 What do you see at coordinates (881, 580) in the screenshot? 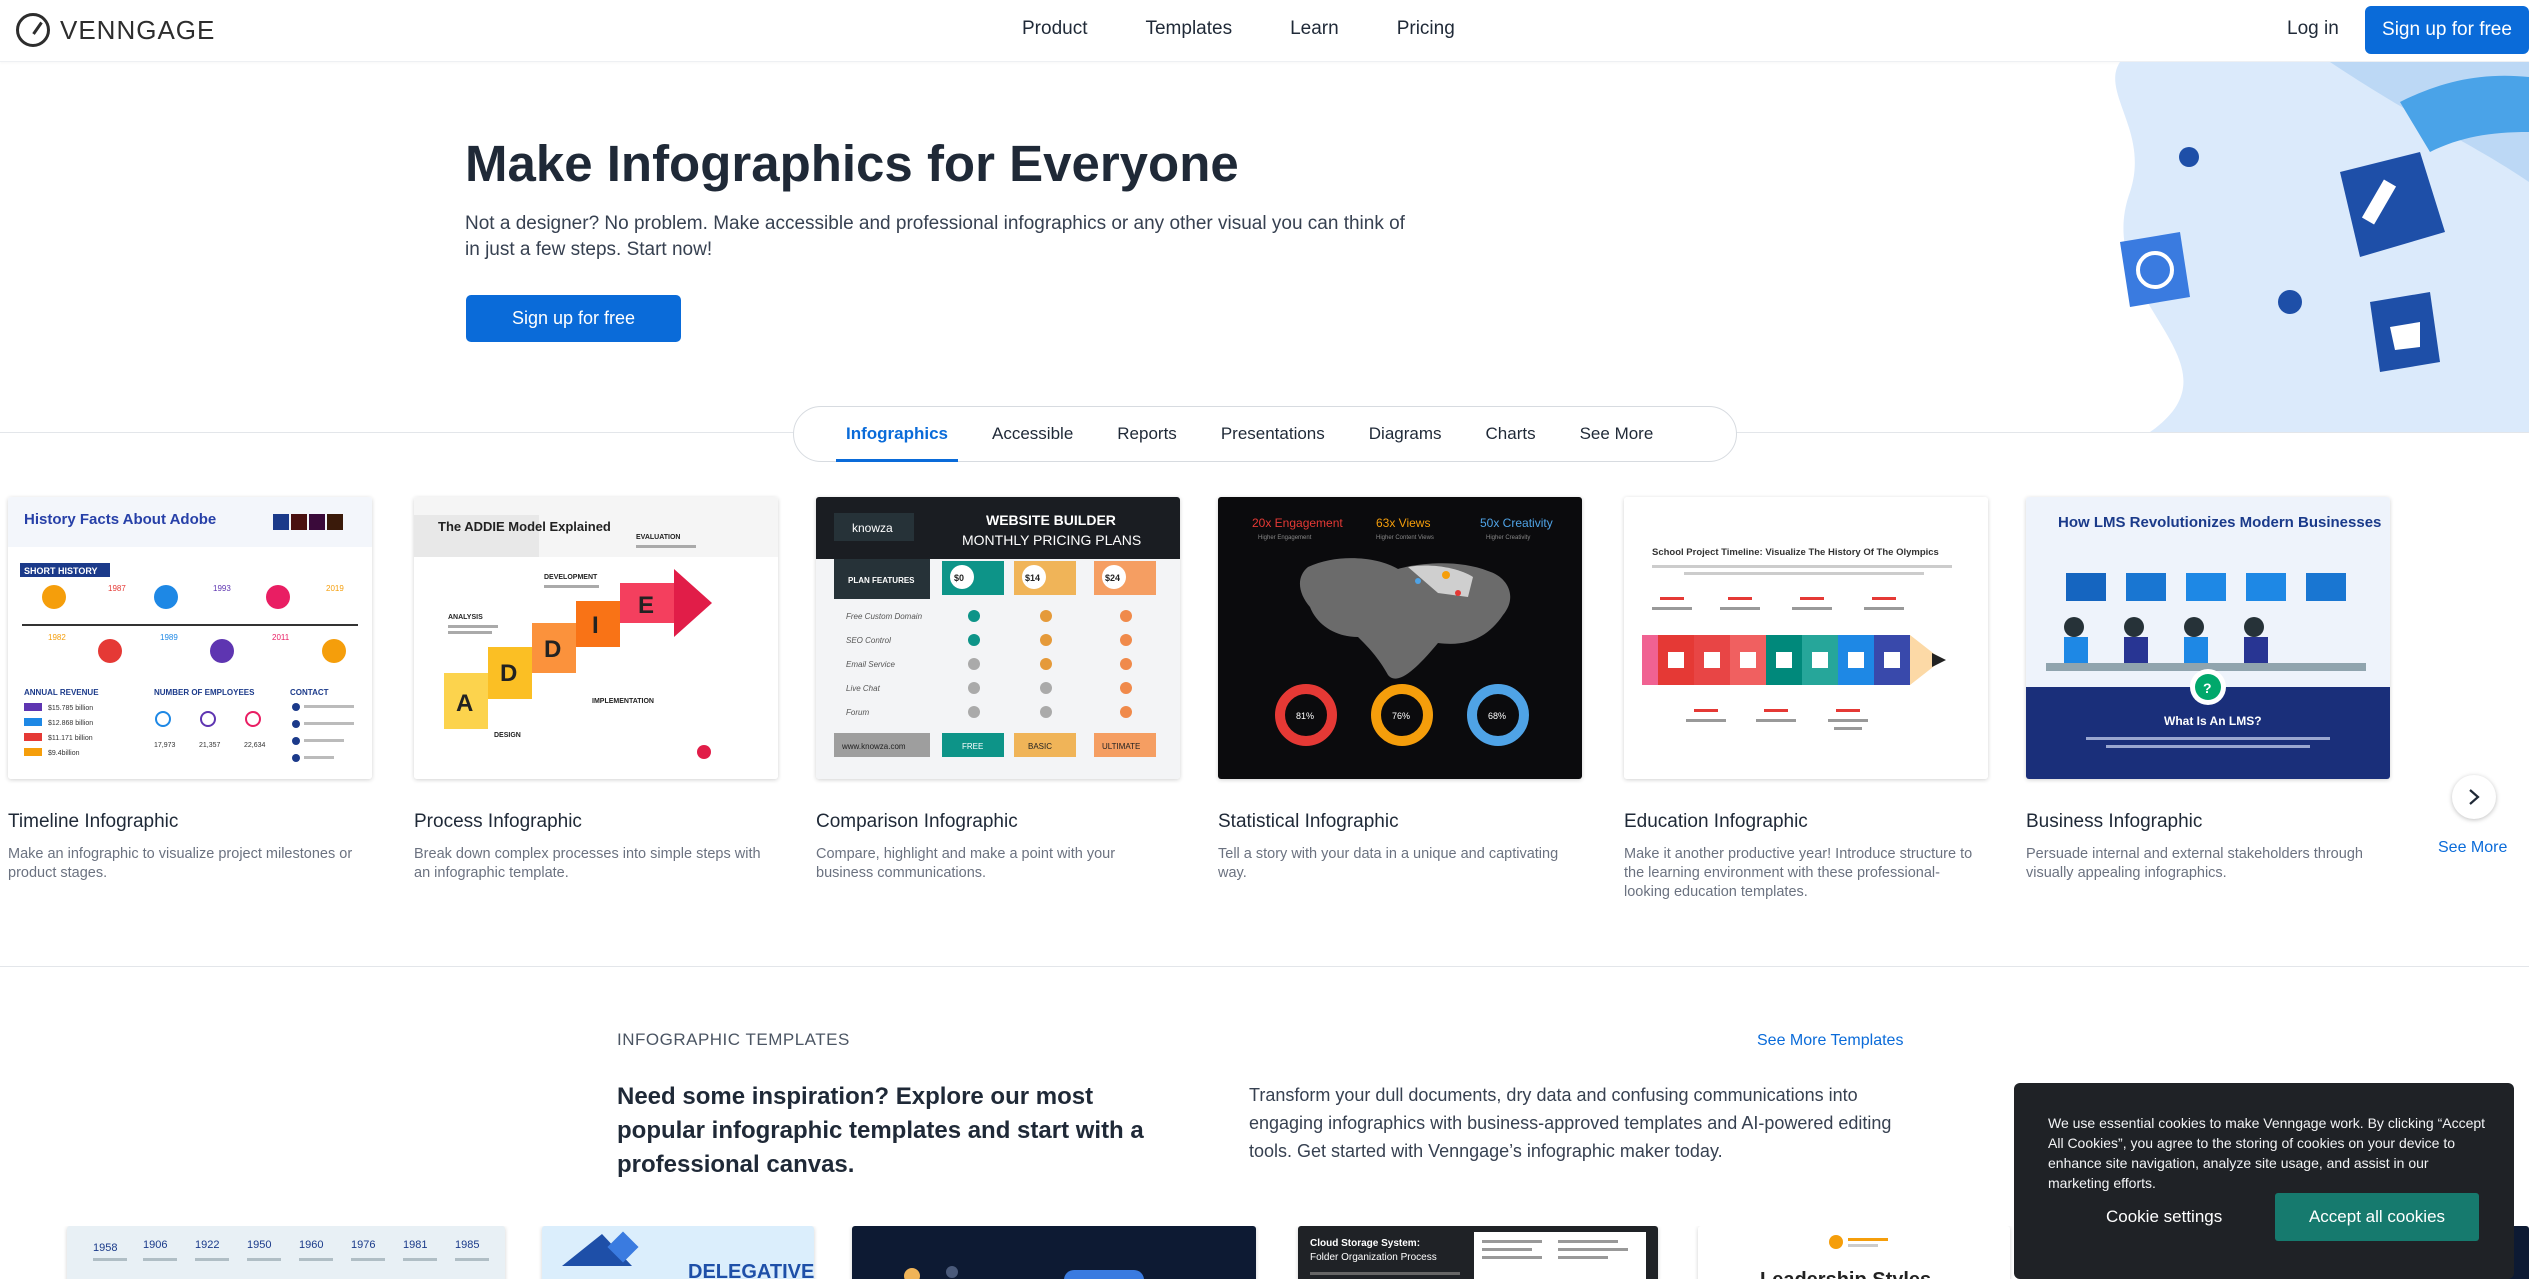
I see `svg-text: PLAN FEATURES` at bounding box center [881, 580].